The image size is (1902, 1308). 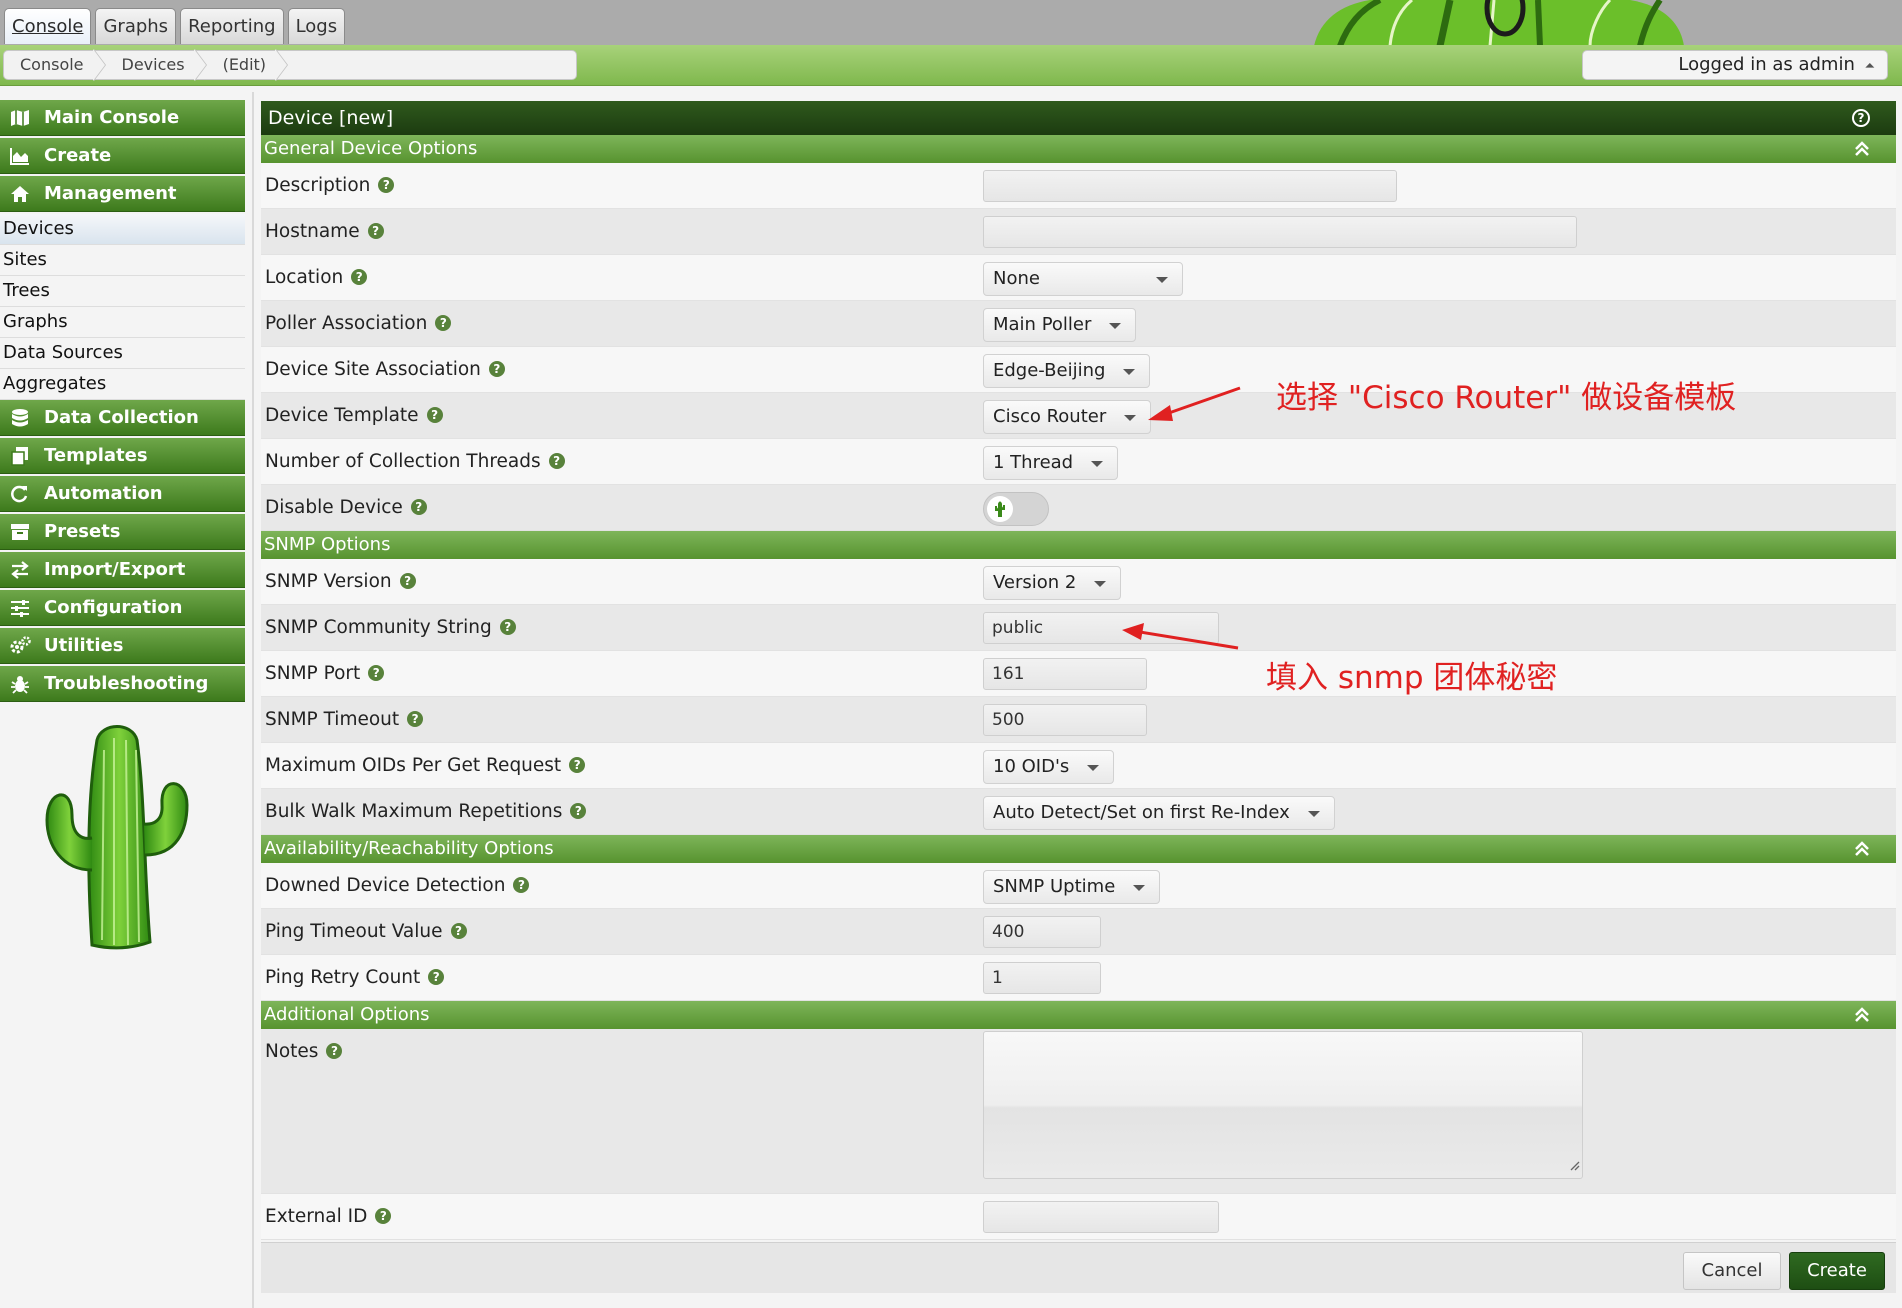 What do you see at coordinates (1159, 813) in the screenshot?
I see `bulk-walk-select: Auto Detect/Set on first Re-Index` at bounding box center [1159, 813].